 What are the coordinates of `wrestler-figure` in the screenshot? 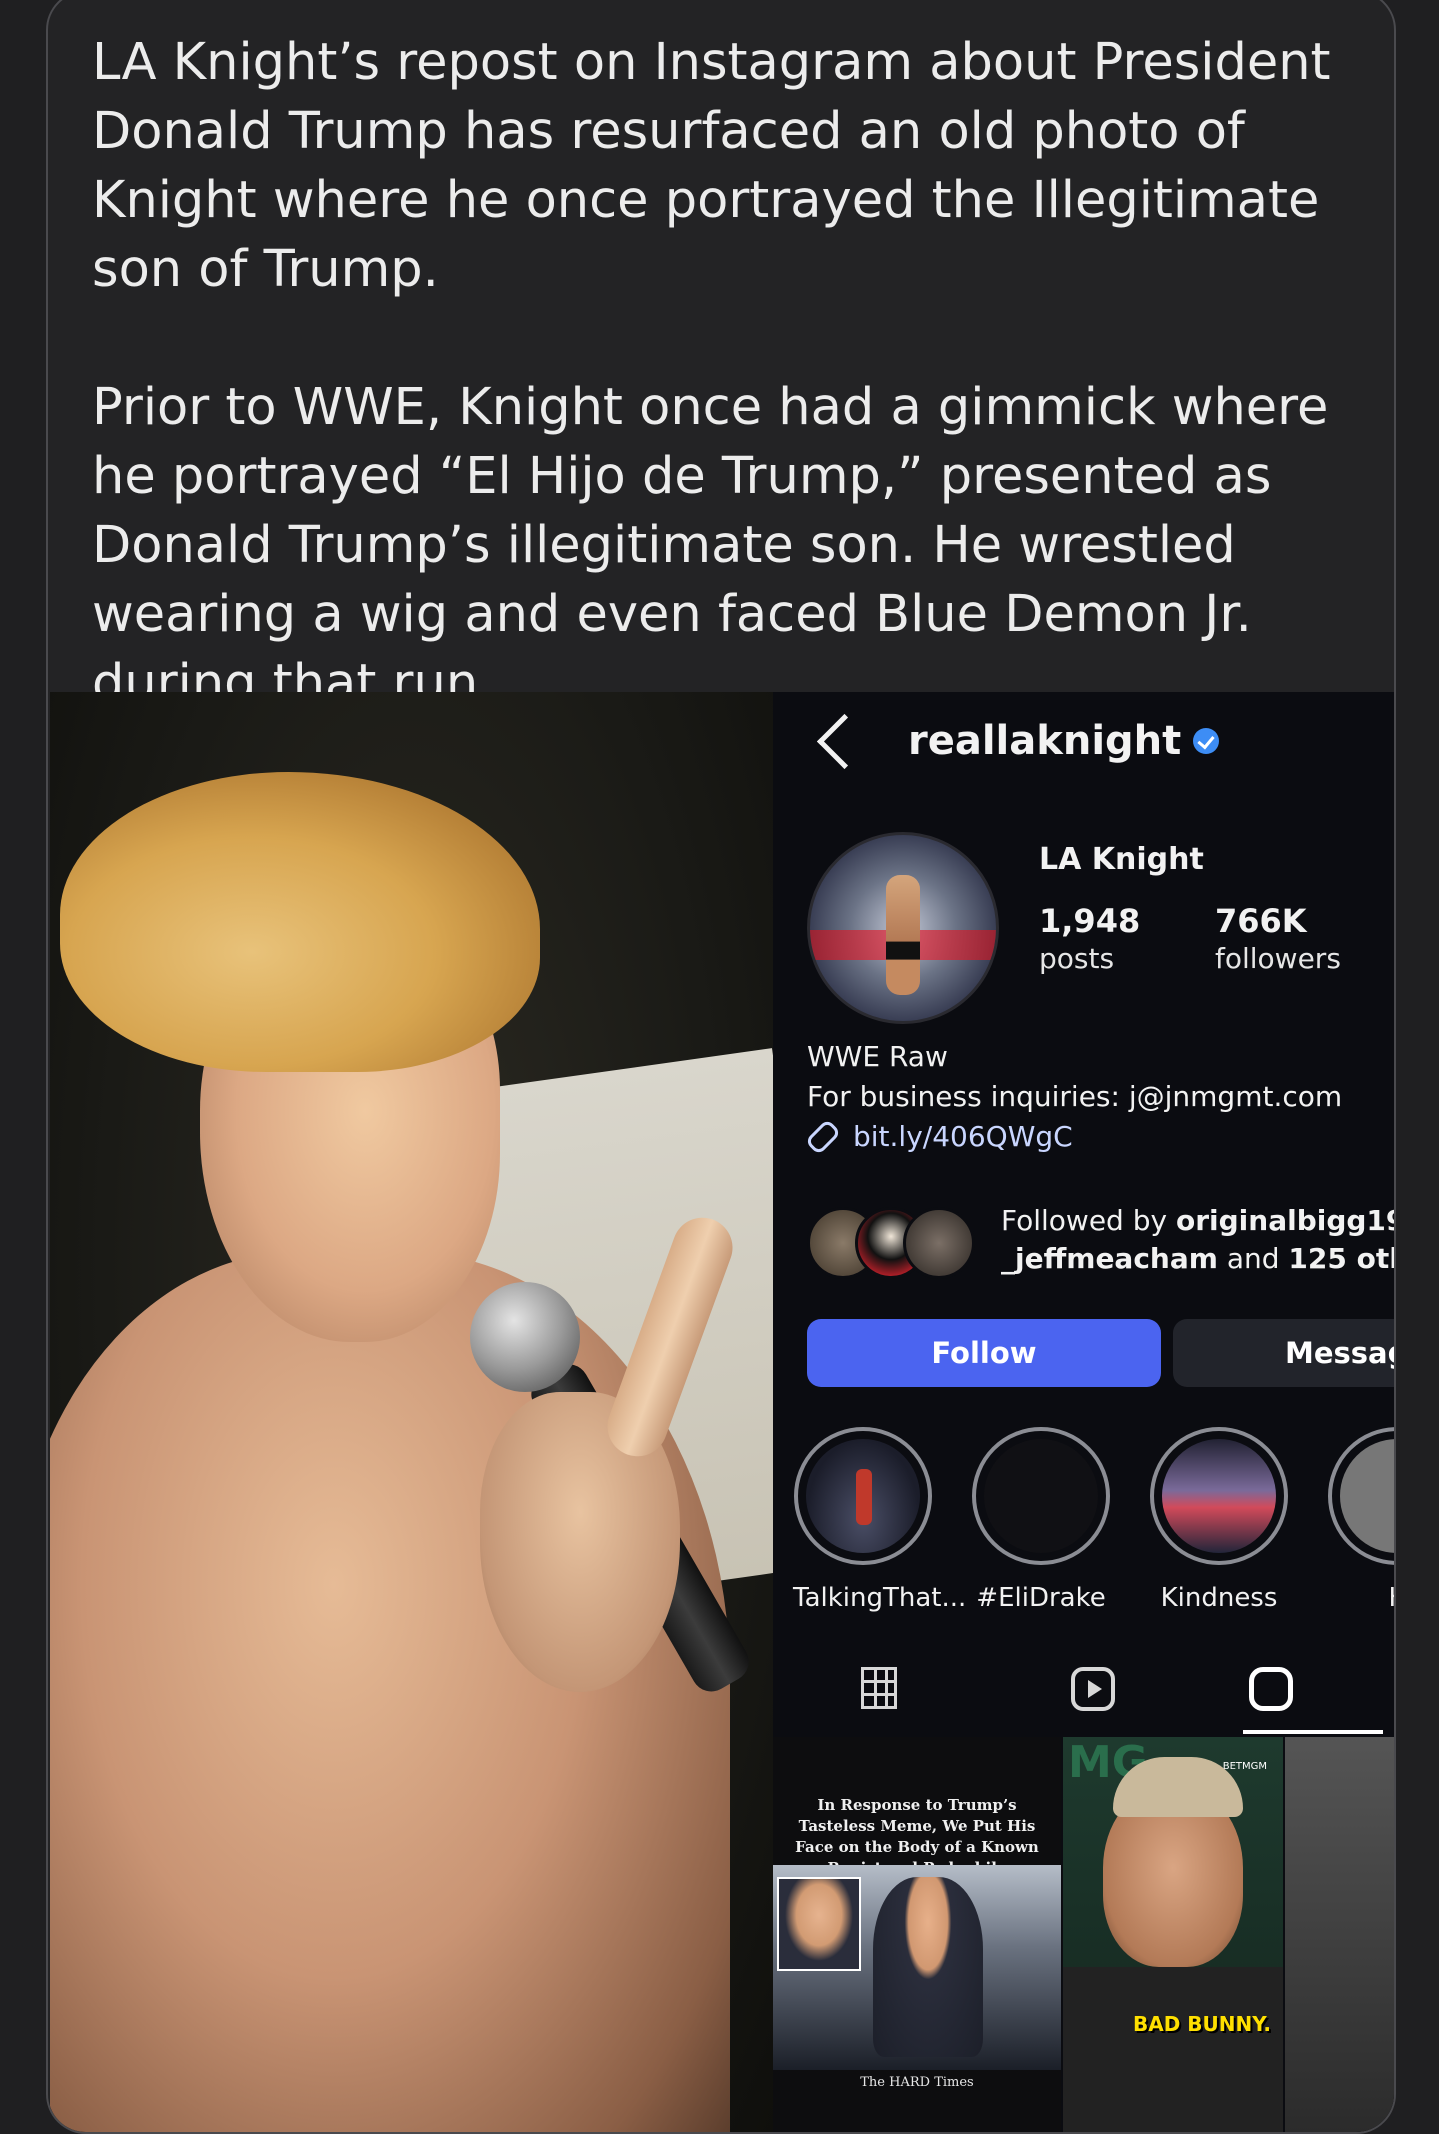 It's located at (903, 935).